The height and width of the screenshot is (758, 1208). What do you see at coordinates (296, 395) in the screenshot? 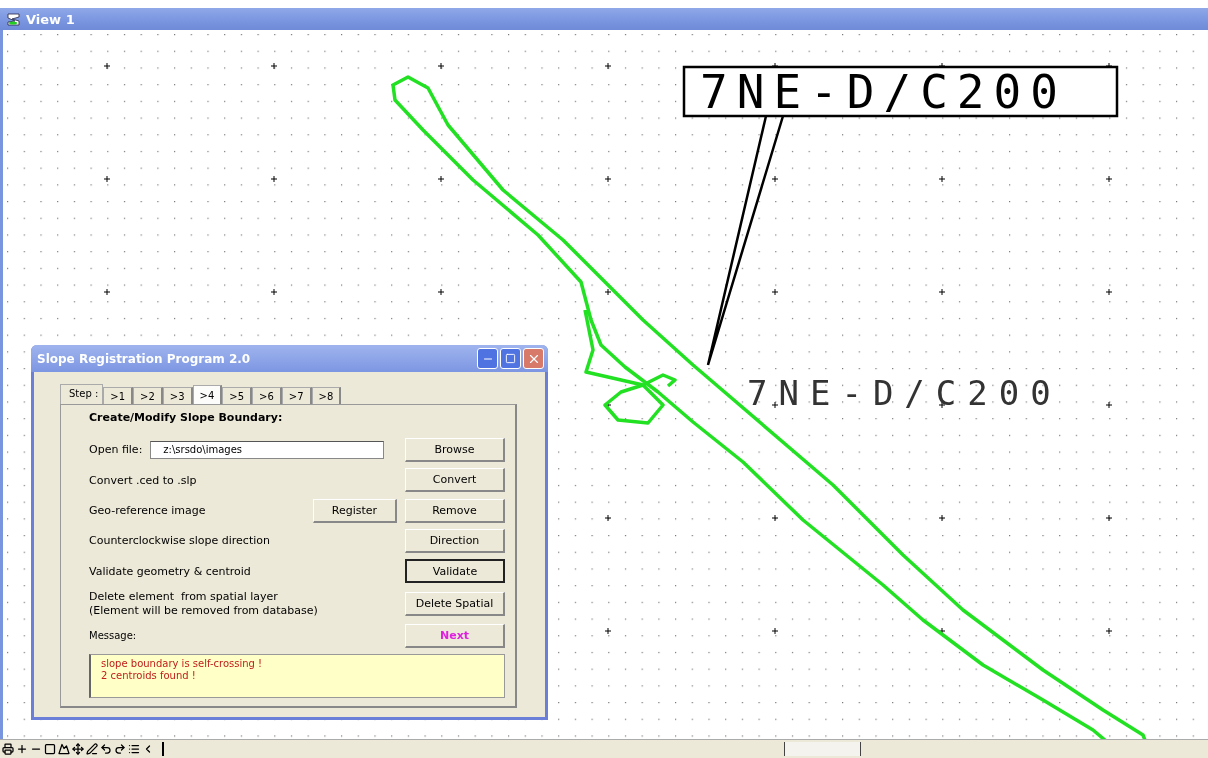
I see `step-tab: >7` at bounding box center [296, 395].